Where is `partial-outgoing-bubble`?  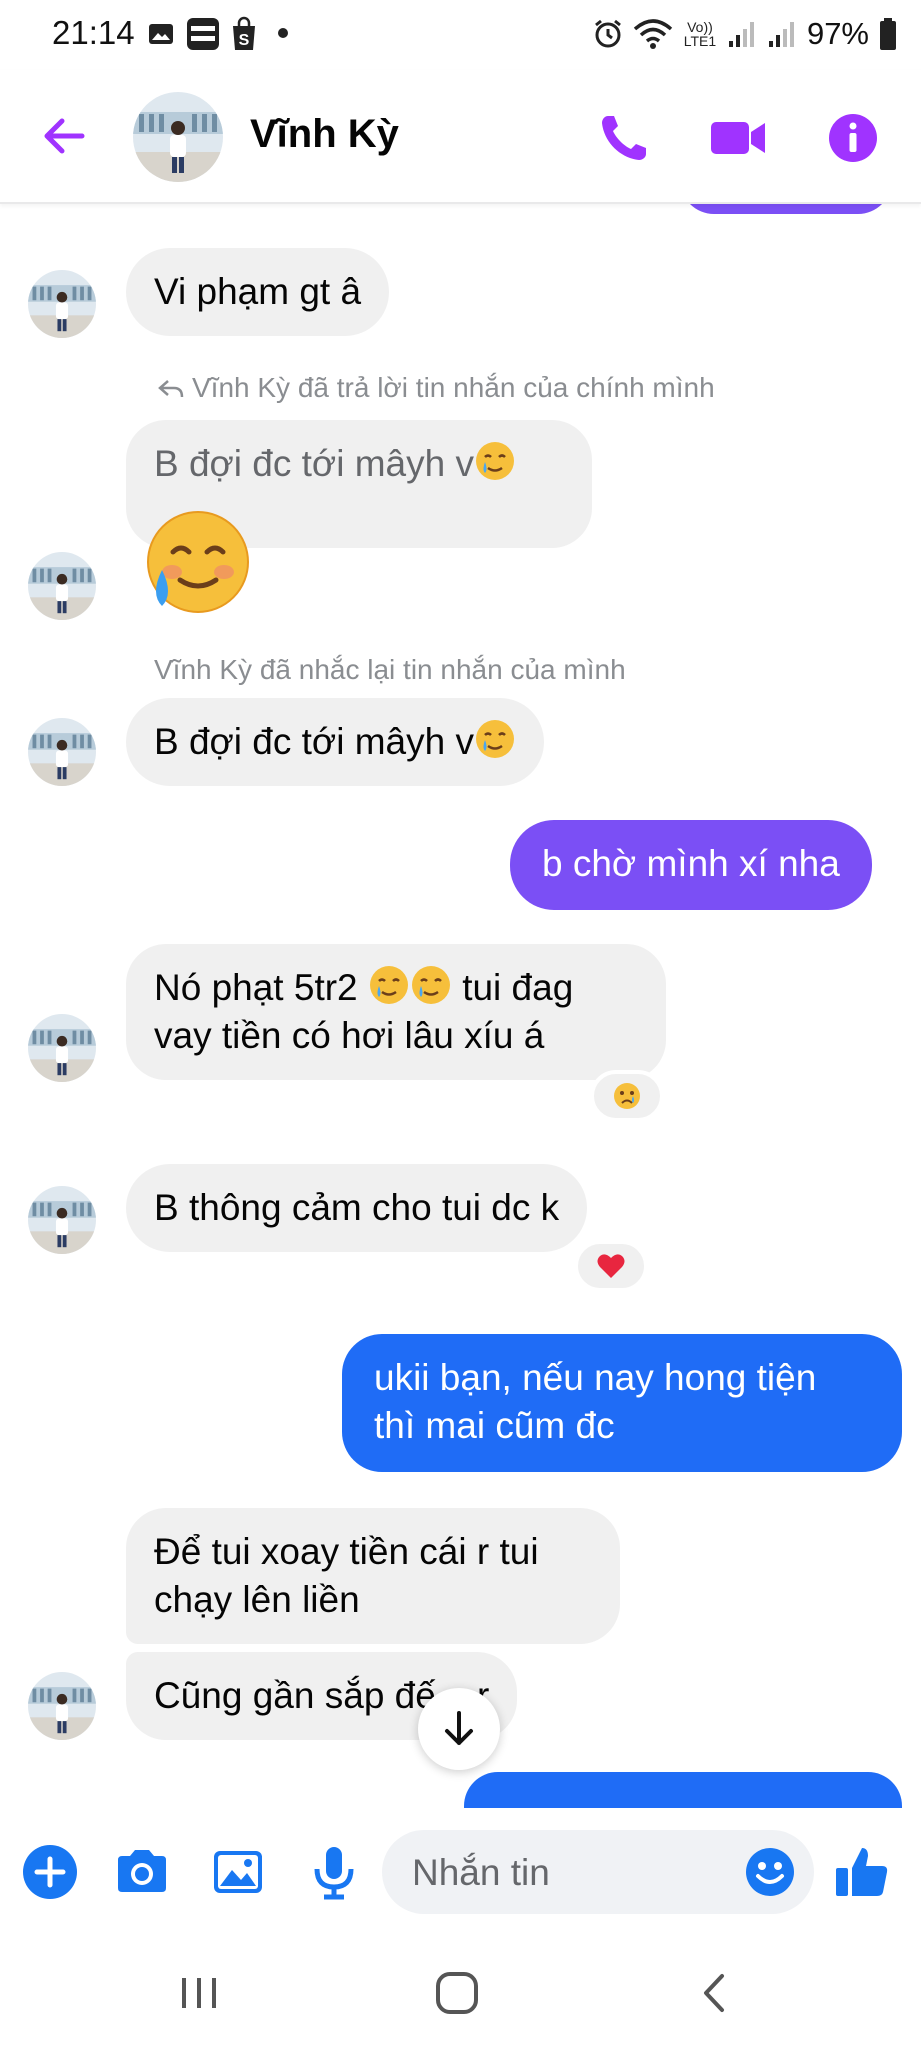 partial-outgoing-bubble is located at coordinates (683, 1790).